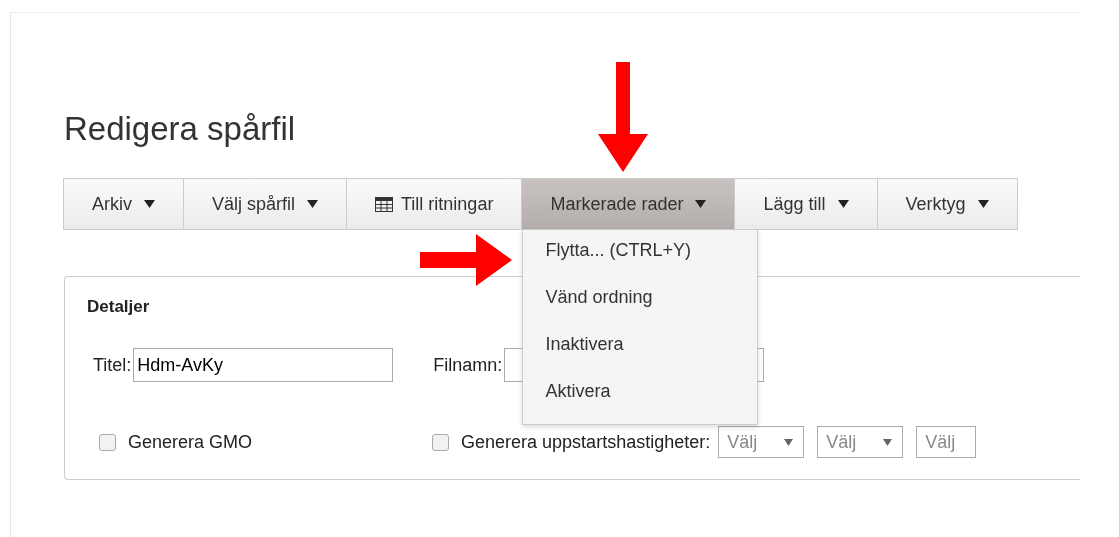 Image resolution: width=1119 pixels, height=537 pixels. Describe the element at coordinates (947, 204) in the screenshot. I see `toolbar-button: Verktyg` at that location.